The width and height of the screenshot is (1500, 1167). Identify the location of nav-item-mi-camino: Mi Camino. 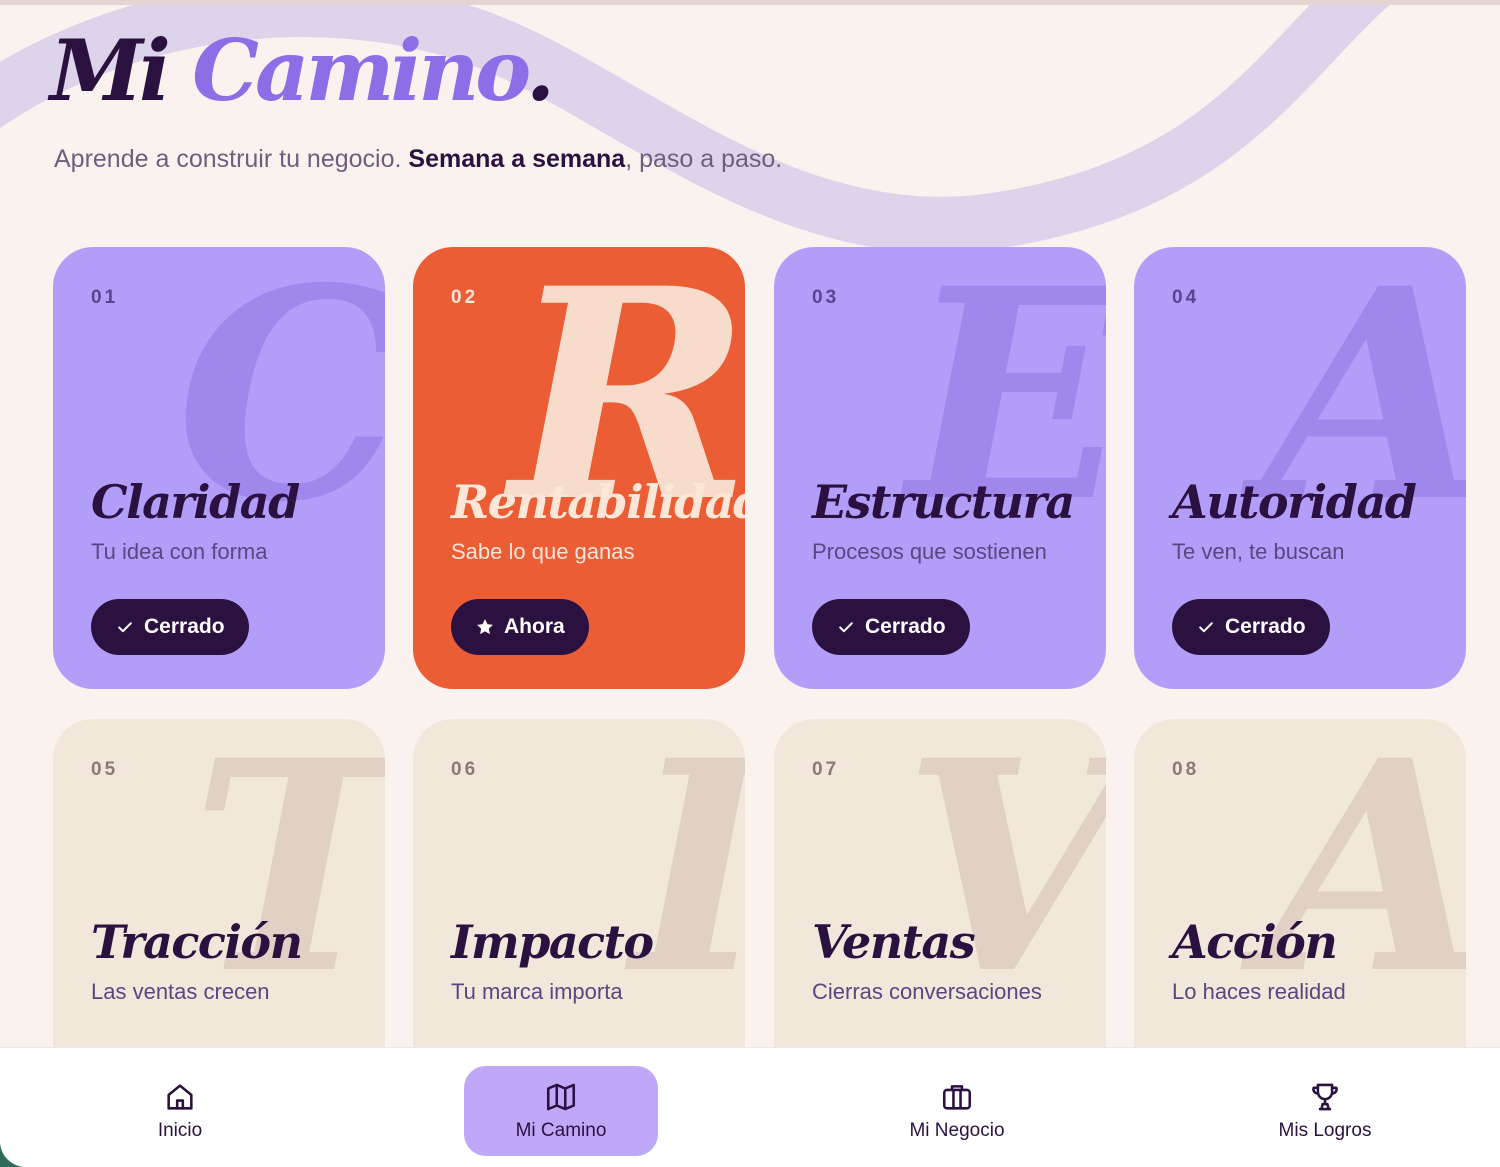
(561, 1111).